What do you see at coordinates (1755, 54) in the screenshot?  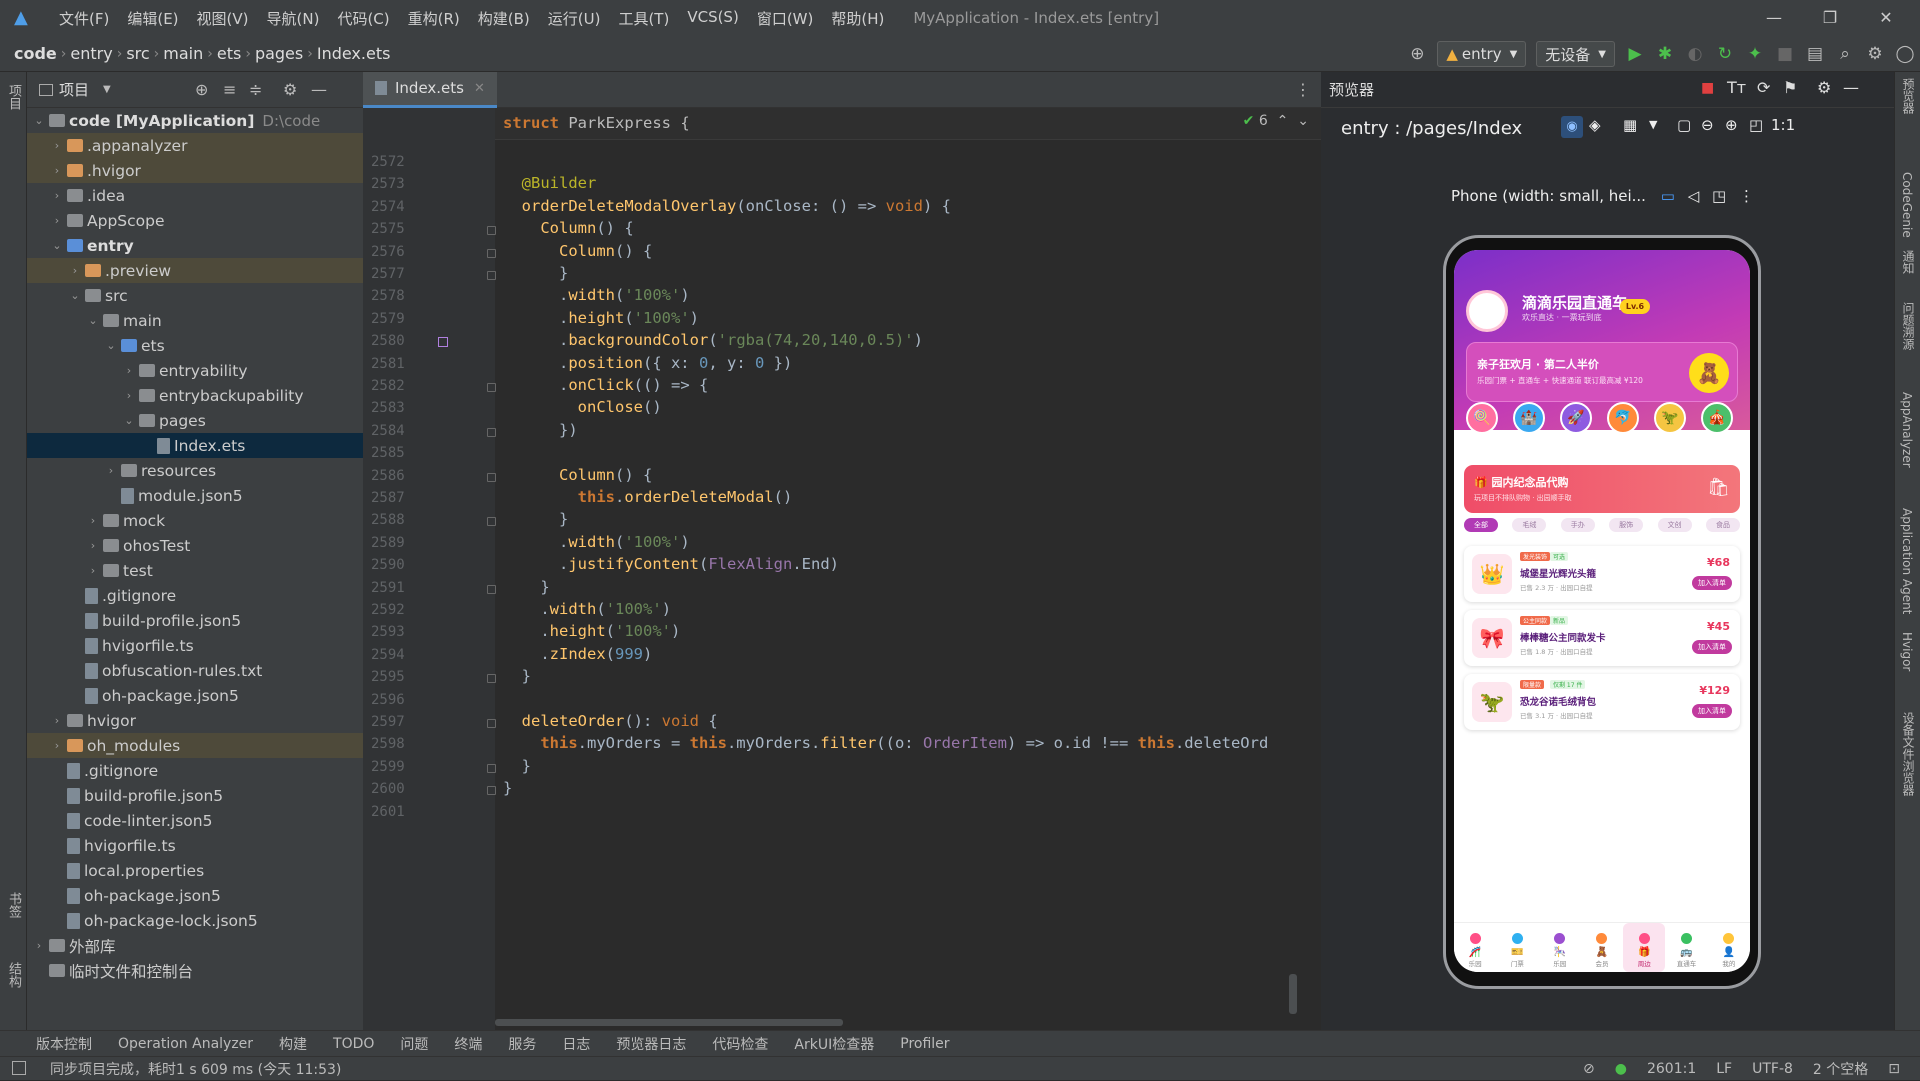 I see `profile-icon: ✦` at bounding box center [1755, 54].